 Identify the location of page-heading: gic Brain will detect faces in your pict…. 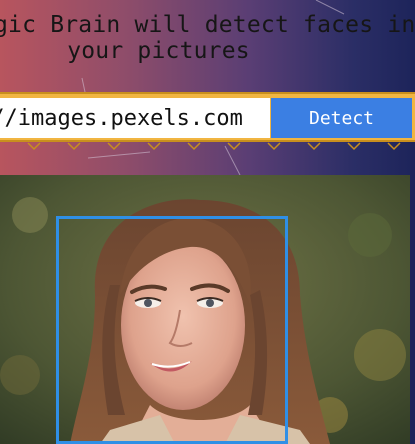
(207, 38).